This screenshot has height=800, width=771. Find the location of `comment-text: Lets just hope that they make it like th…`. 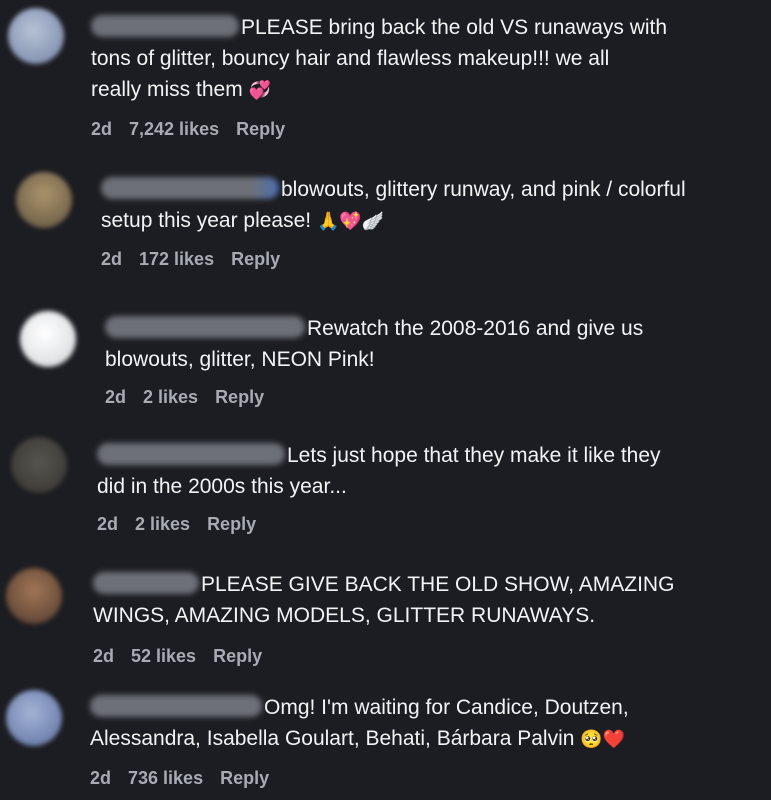

comment-text: Lets just hope that they make it like th… is located at coordinates (379, 470).